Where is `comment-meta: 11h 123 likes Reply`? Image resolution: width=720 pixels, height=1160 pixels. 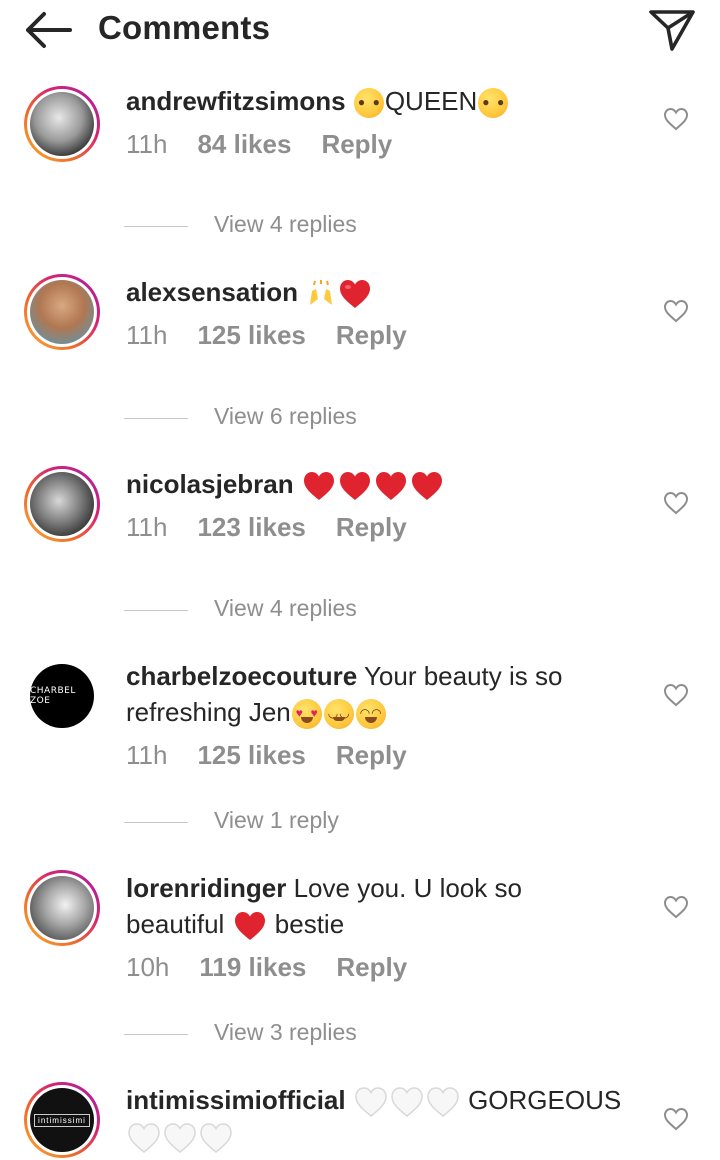
comment-meta: 11h 123 likes Reply is located at coordinates (266, 527).